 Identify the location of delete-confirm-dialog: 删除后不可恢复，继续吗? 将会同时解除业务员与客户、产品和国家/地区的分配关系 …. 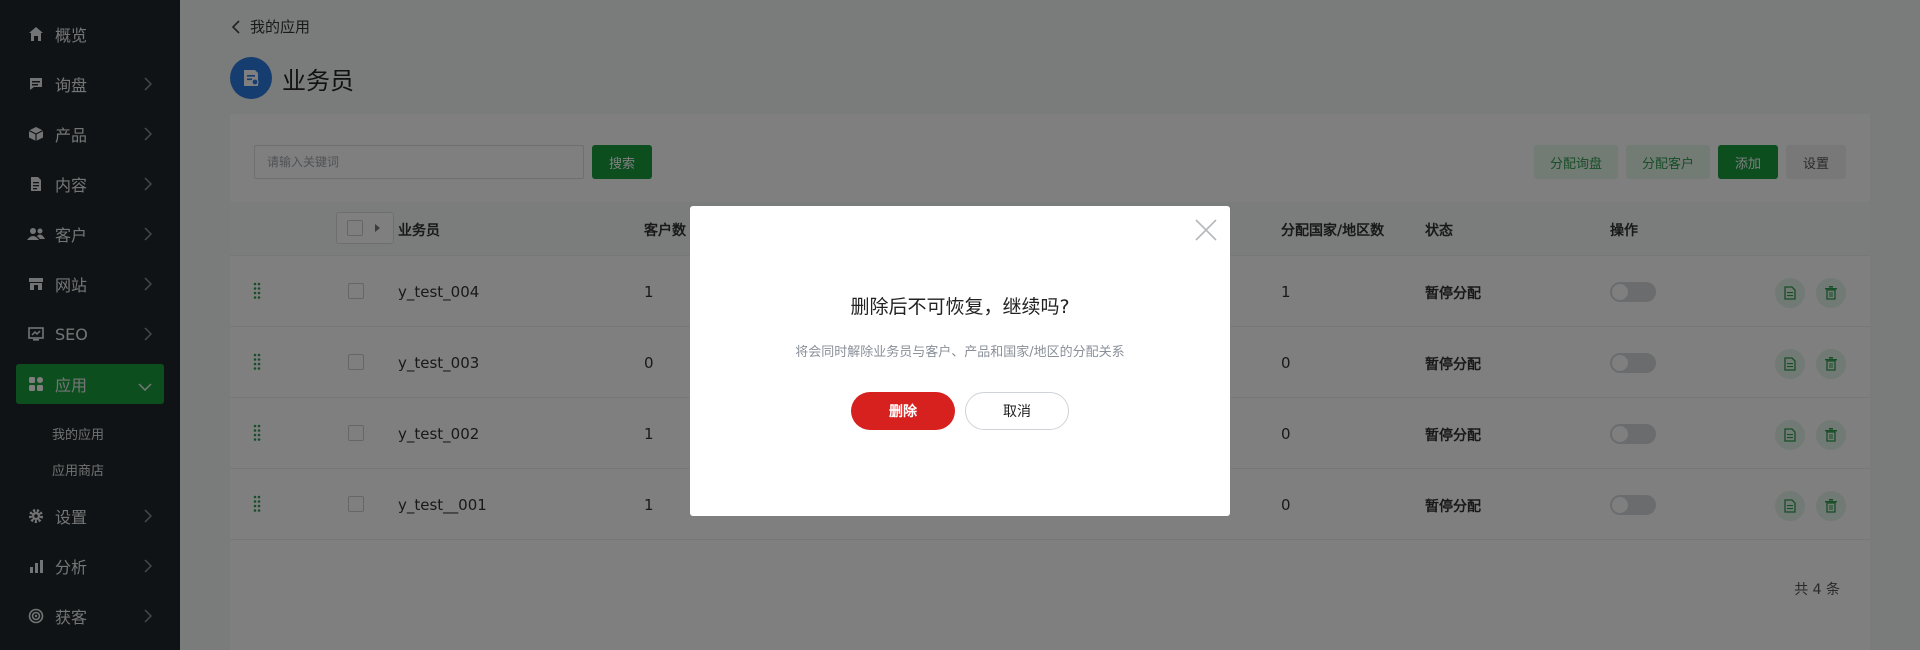
(960, 361).